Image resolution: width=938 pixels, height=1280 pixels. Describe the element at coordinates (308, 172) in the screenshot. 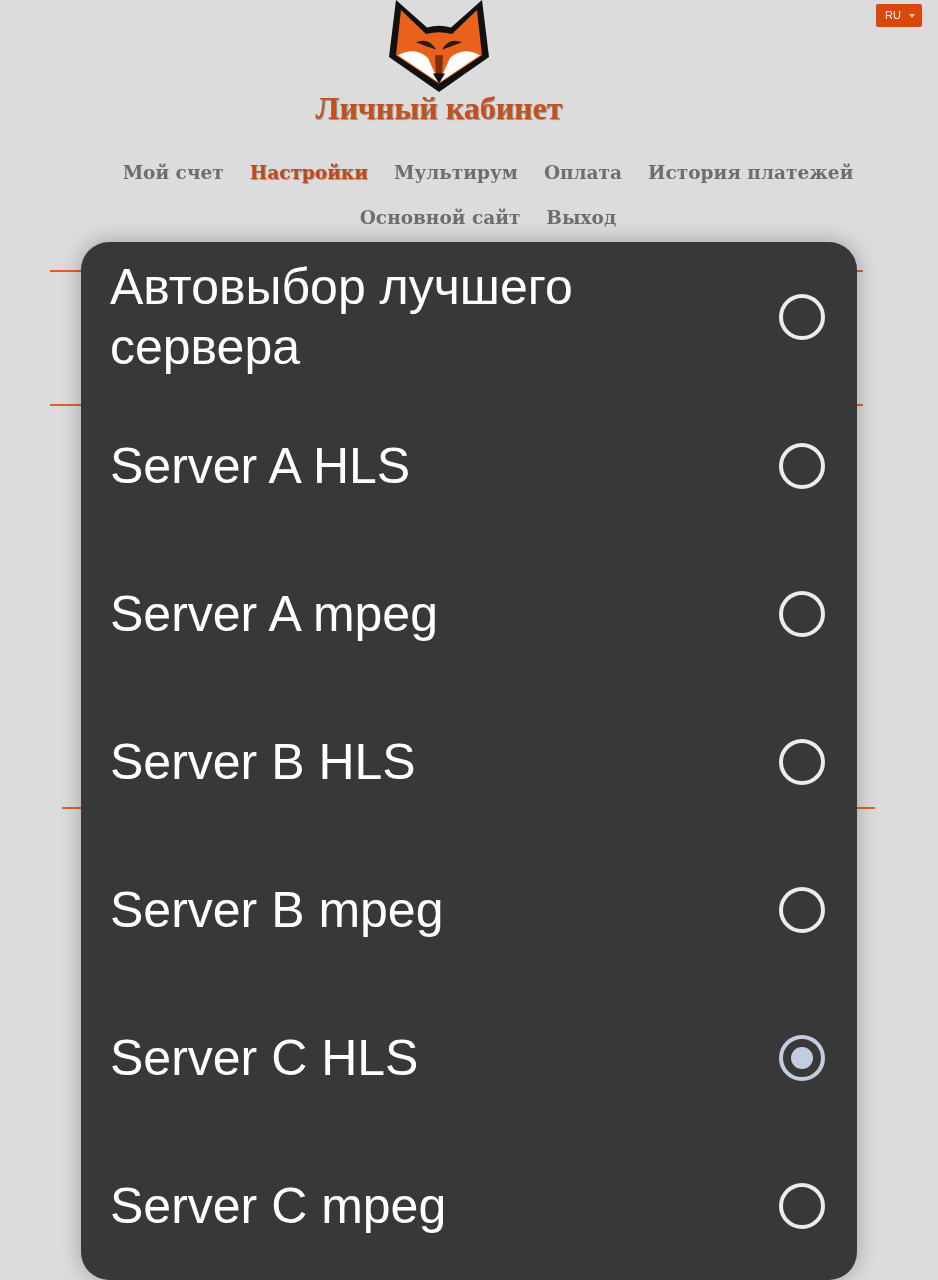

I see `nav-link: Настройки` at that location.